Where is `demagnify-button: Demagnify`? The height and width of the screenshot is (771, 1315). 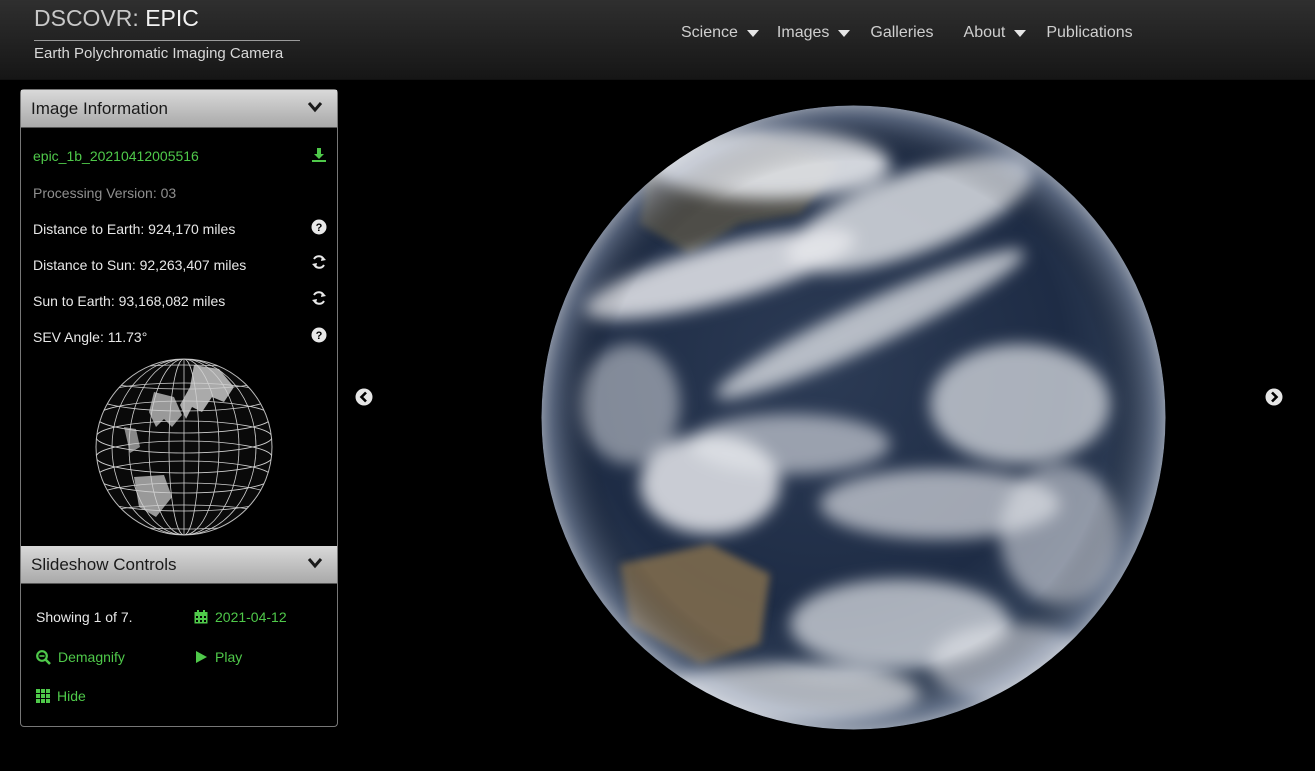 demagnify-button: Demagnify is located at coordinates (80, 657).